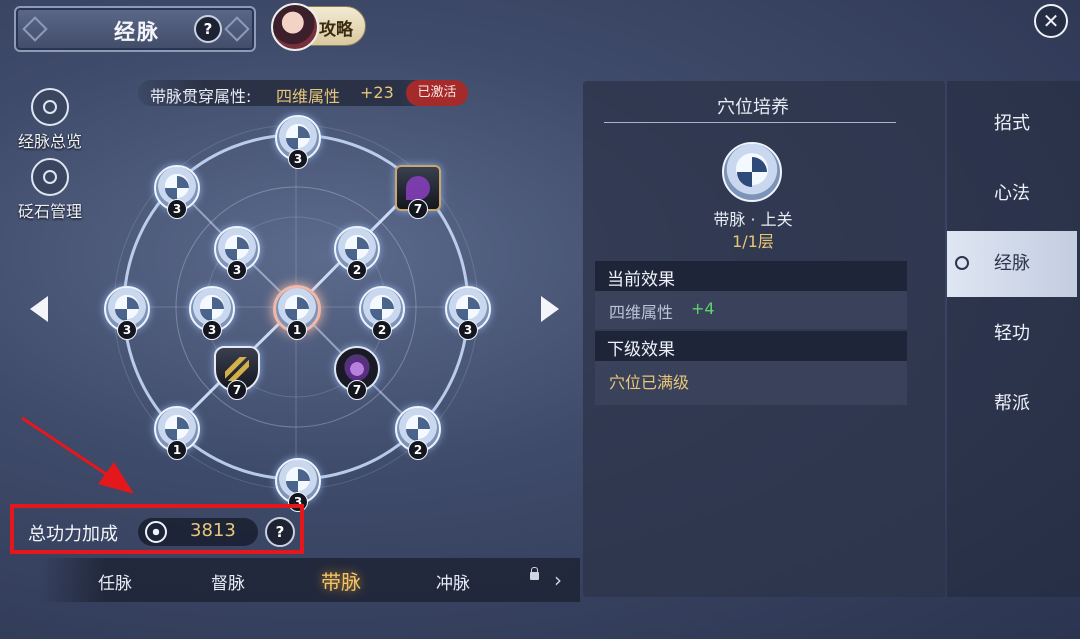 This screenshot has height=639, width=1080. I want to click on meridian-nav-icon, so click(962, 263).